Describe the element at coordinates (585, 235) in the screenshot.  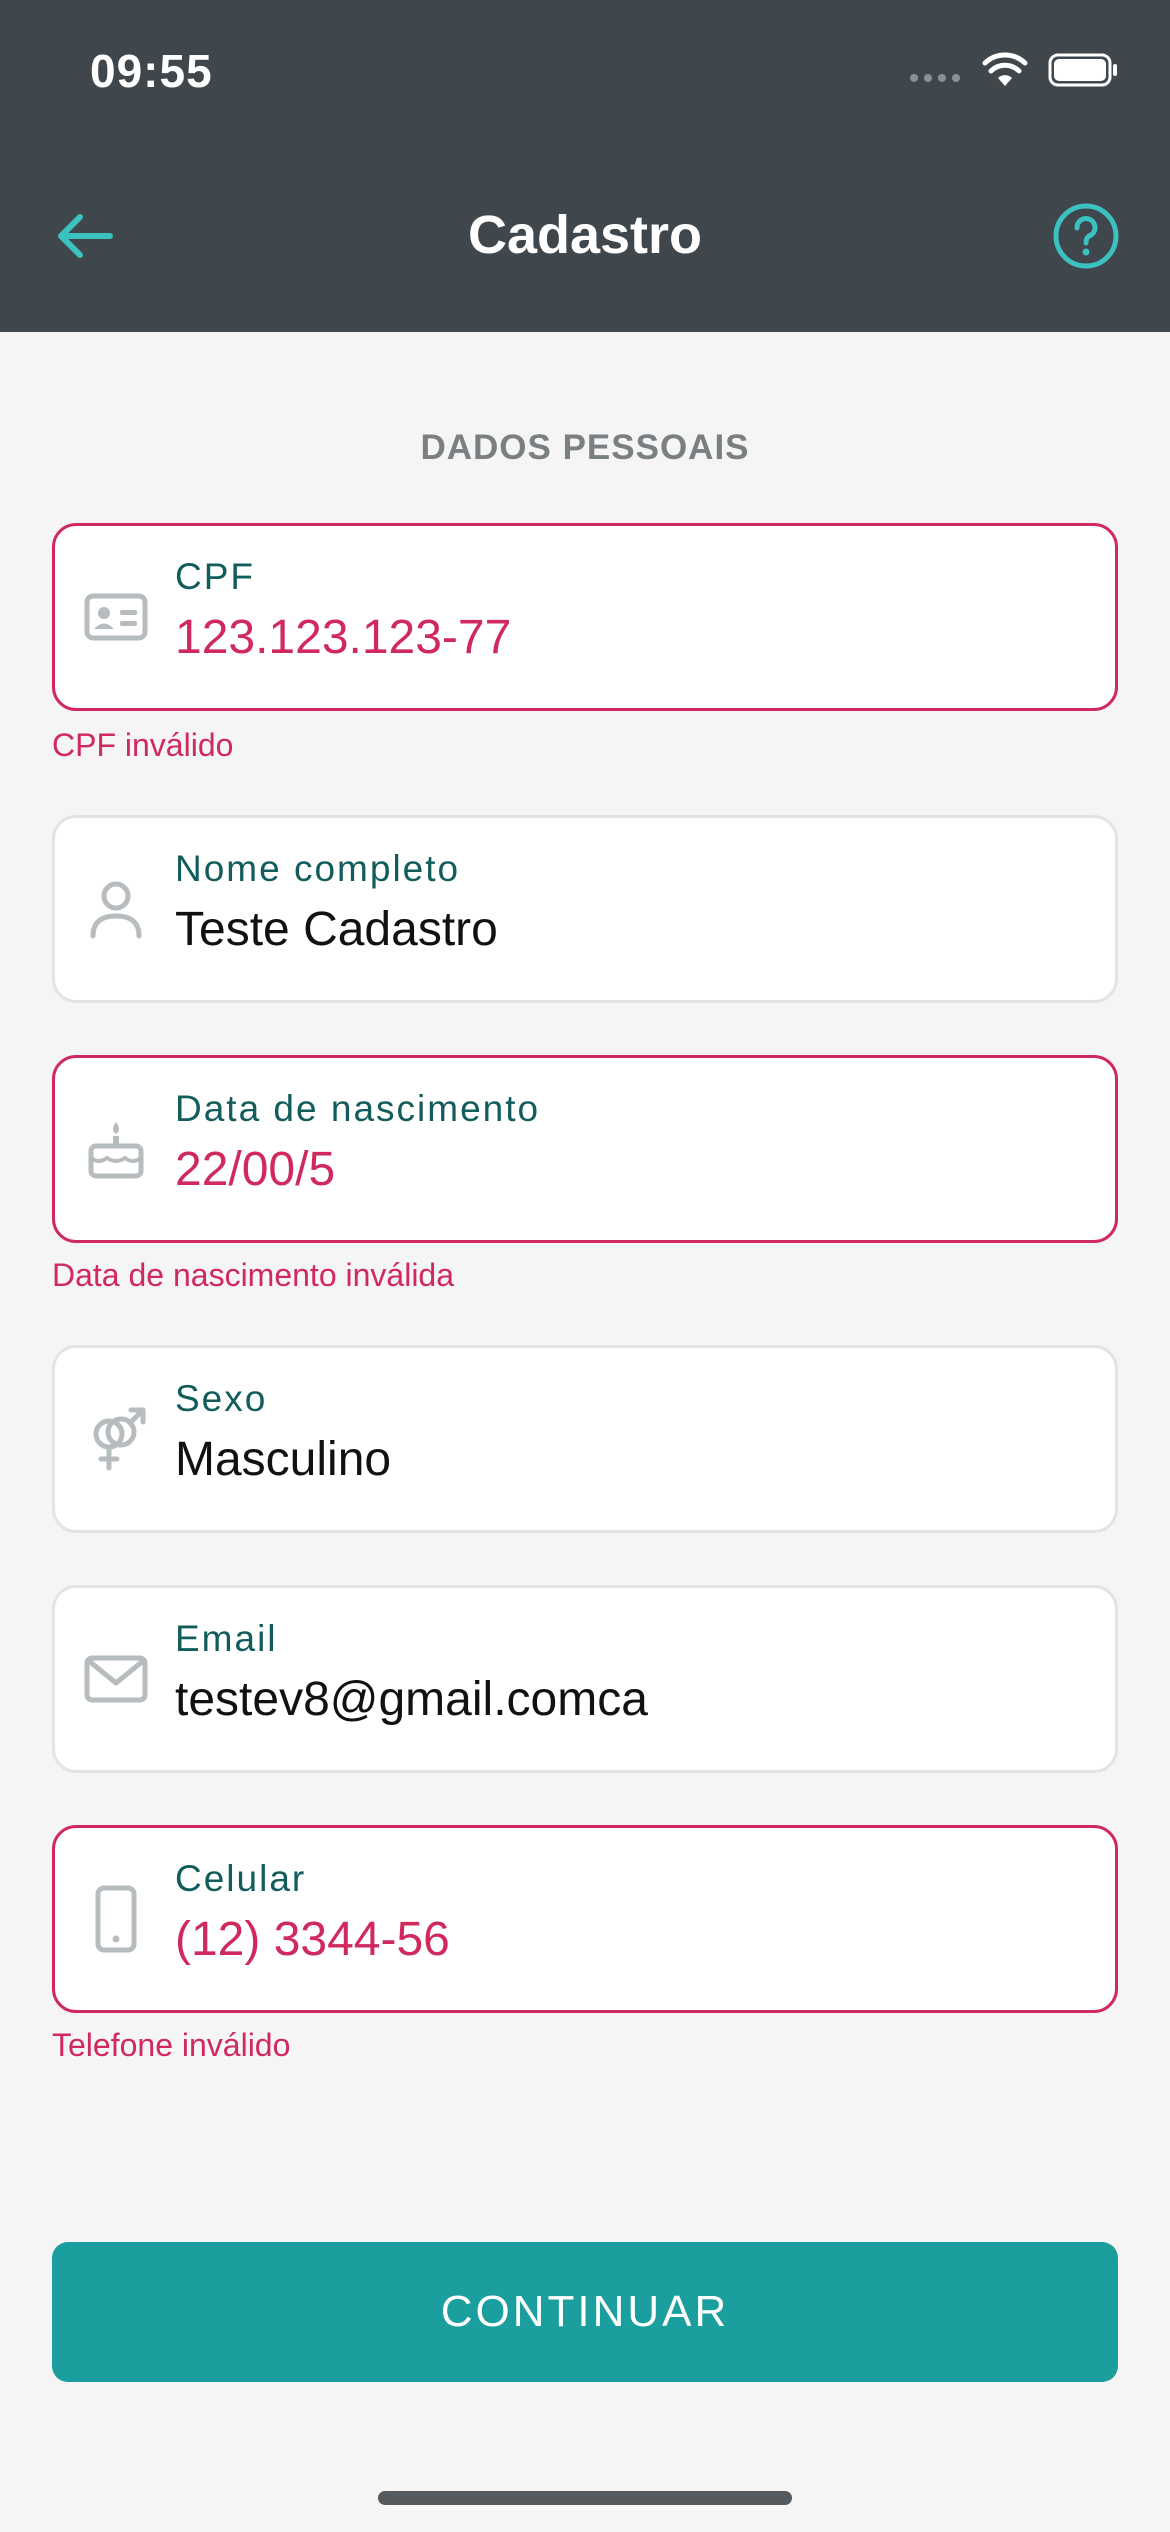
I see `page-title: Cadastro` at that location.